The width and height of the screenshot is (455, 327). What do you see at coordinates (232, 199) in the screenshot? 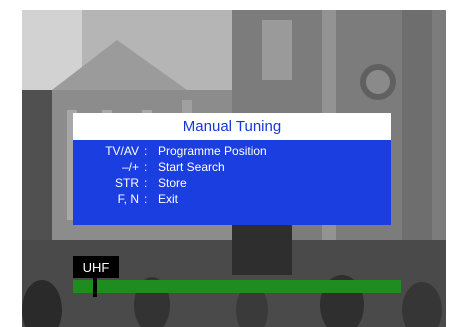
I see `menu-row-exit: F, N : Exit` at bounding box center [232, 199].